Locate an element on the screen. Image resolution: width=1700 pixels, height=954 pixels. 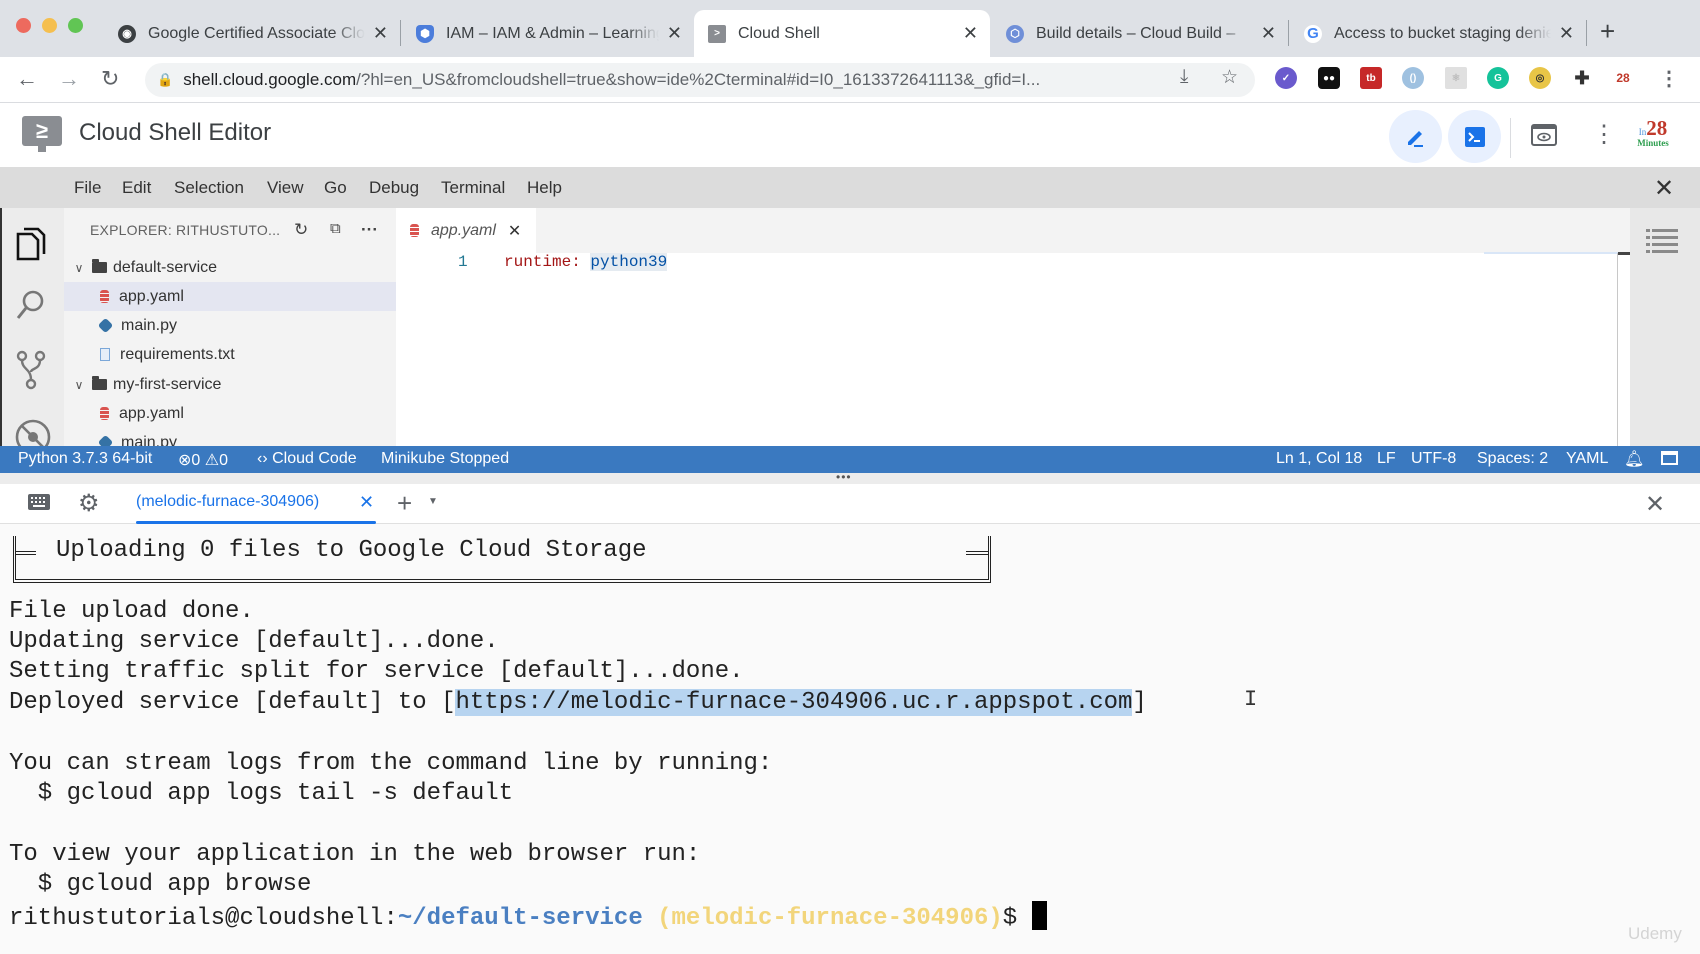
keyboard-icon is located at coordinates (39, 505).